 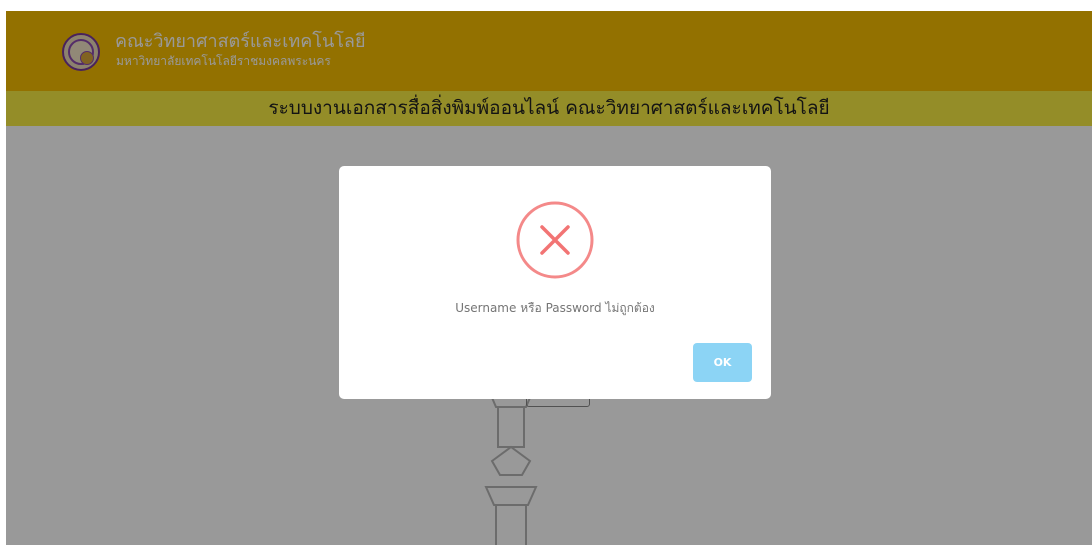 What do you see at coordinates (555, 308) in the screenshot?
I see `error-message: Username หรือ Password ไม่ถูกต้อง` at bounding box center [555, 308].